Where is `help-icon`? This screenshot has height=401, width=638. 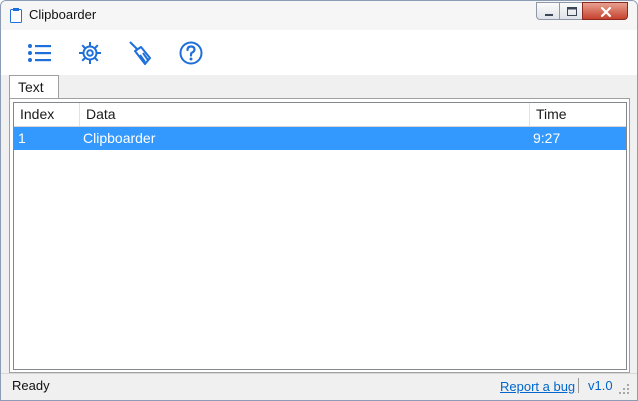 help-icon is located at coordinates (191, 53).